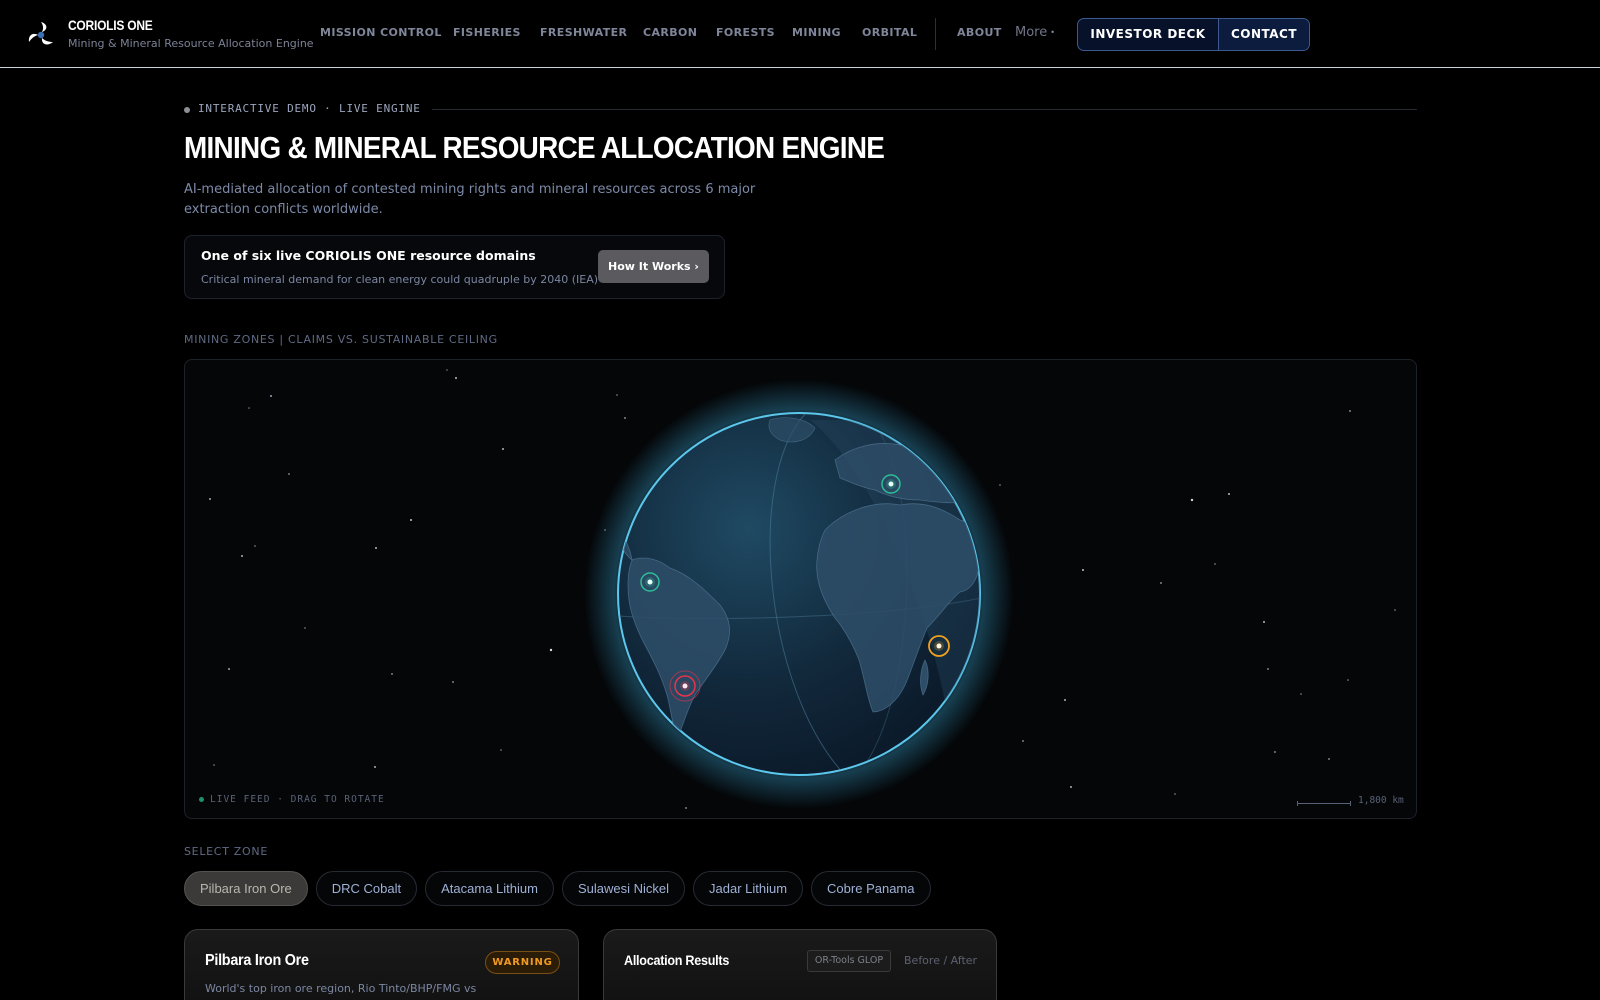 This screenshot has width=1600, height=1000. Describe the element at coordinates (924, 109) in the screenshot. I see `eyebrow-divider` at that location.